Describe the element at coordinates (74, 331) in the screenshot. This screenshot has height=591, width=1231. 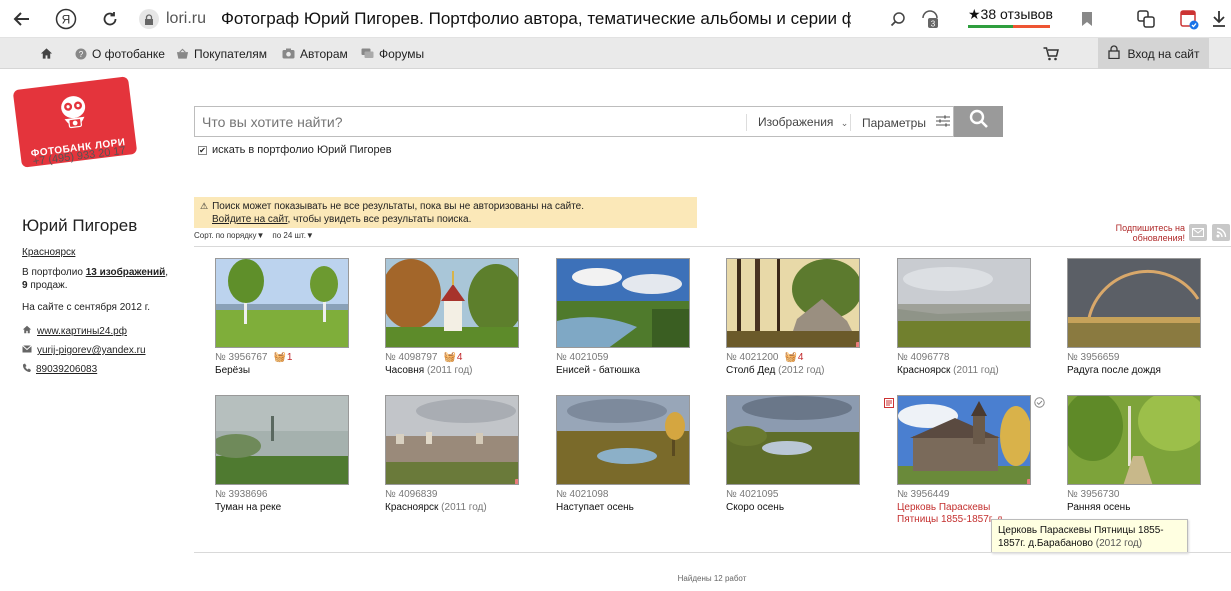
I see `website-row: www.картины24.рф` at that location.